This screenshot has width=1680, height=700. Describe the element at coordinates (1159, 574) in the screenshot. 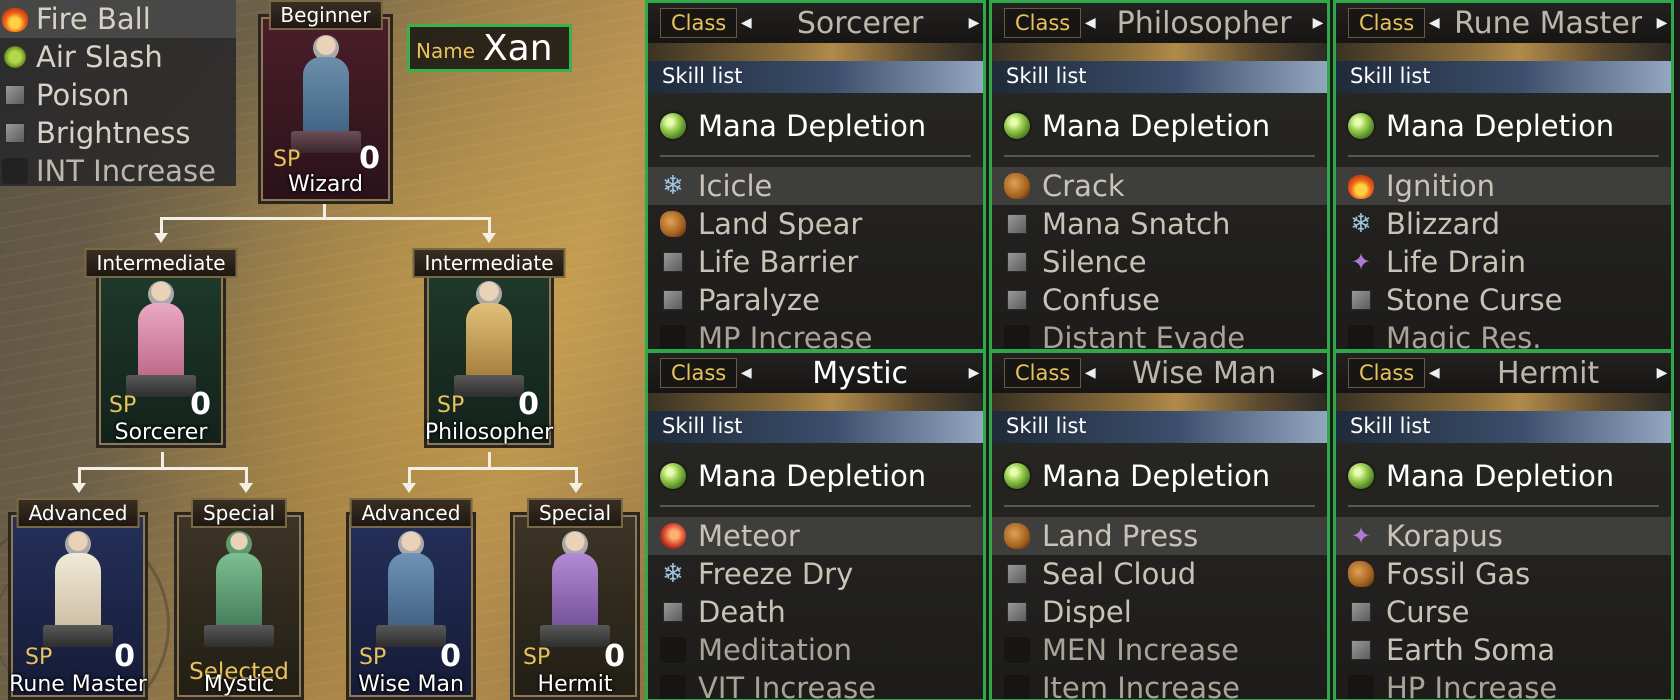

I see `skill-row: Seal Cloud` at that location.